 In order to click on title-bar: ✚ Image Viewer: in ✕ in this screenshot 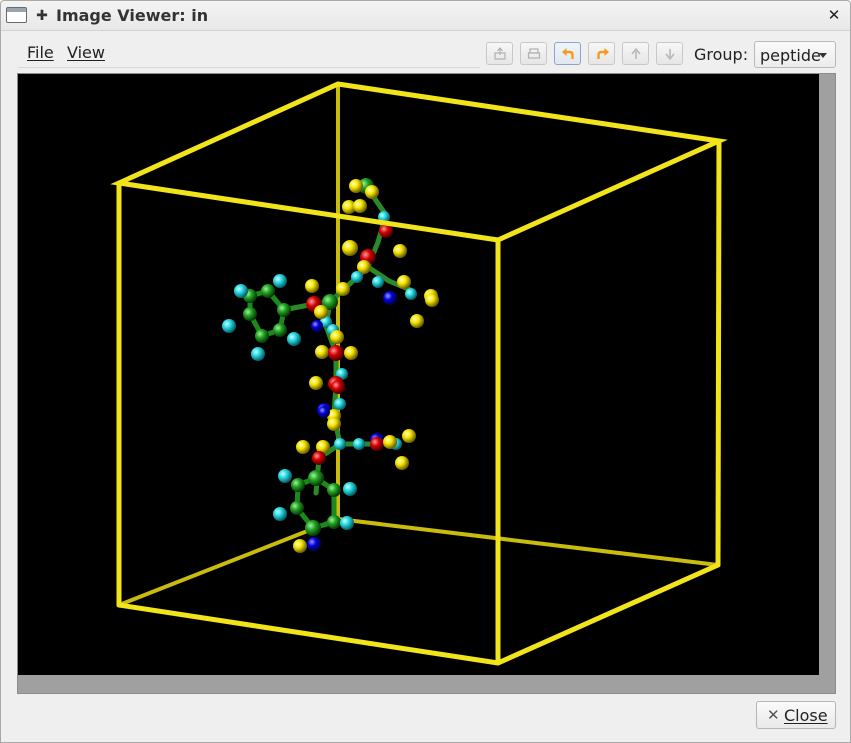, I will do `click(425, 16)`.